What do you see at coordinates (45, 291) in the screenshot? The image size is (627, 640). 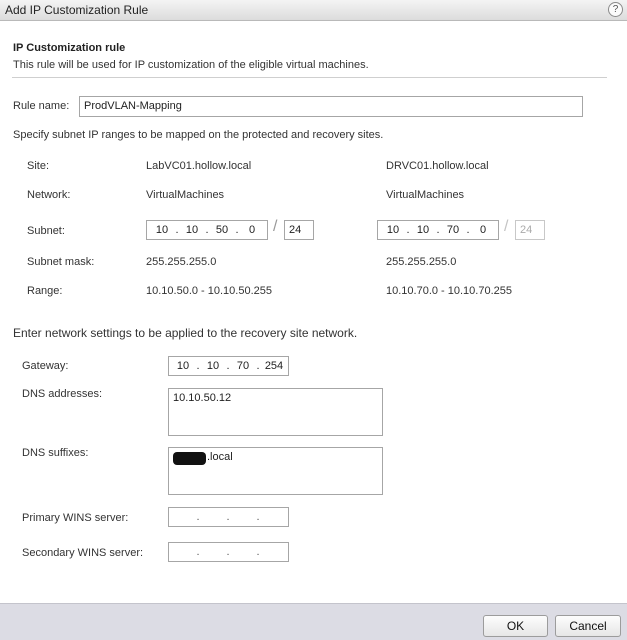 I see `range-label: Range:` at bounding box center [45, 291].